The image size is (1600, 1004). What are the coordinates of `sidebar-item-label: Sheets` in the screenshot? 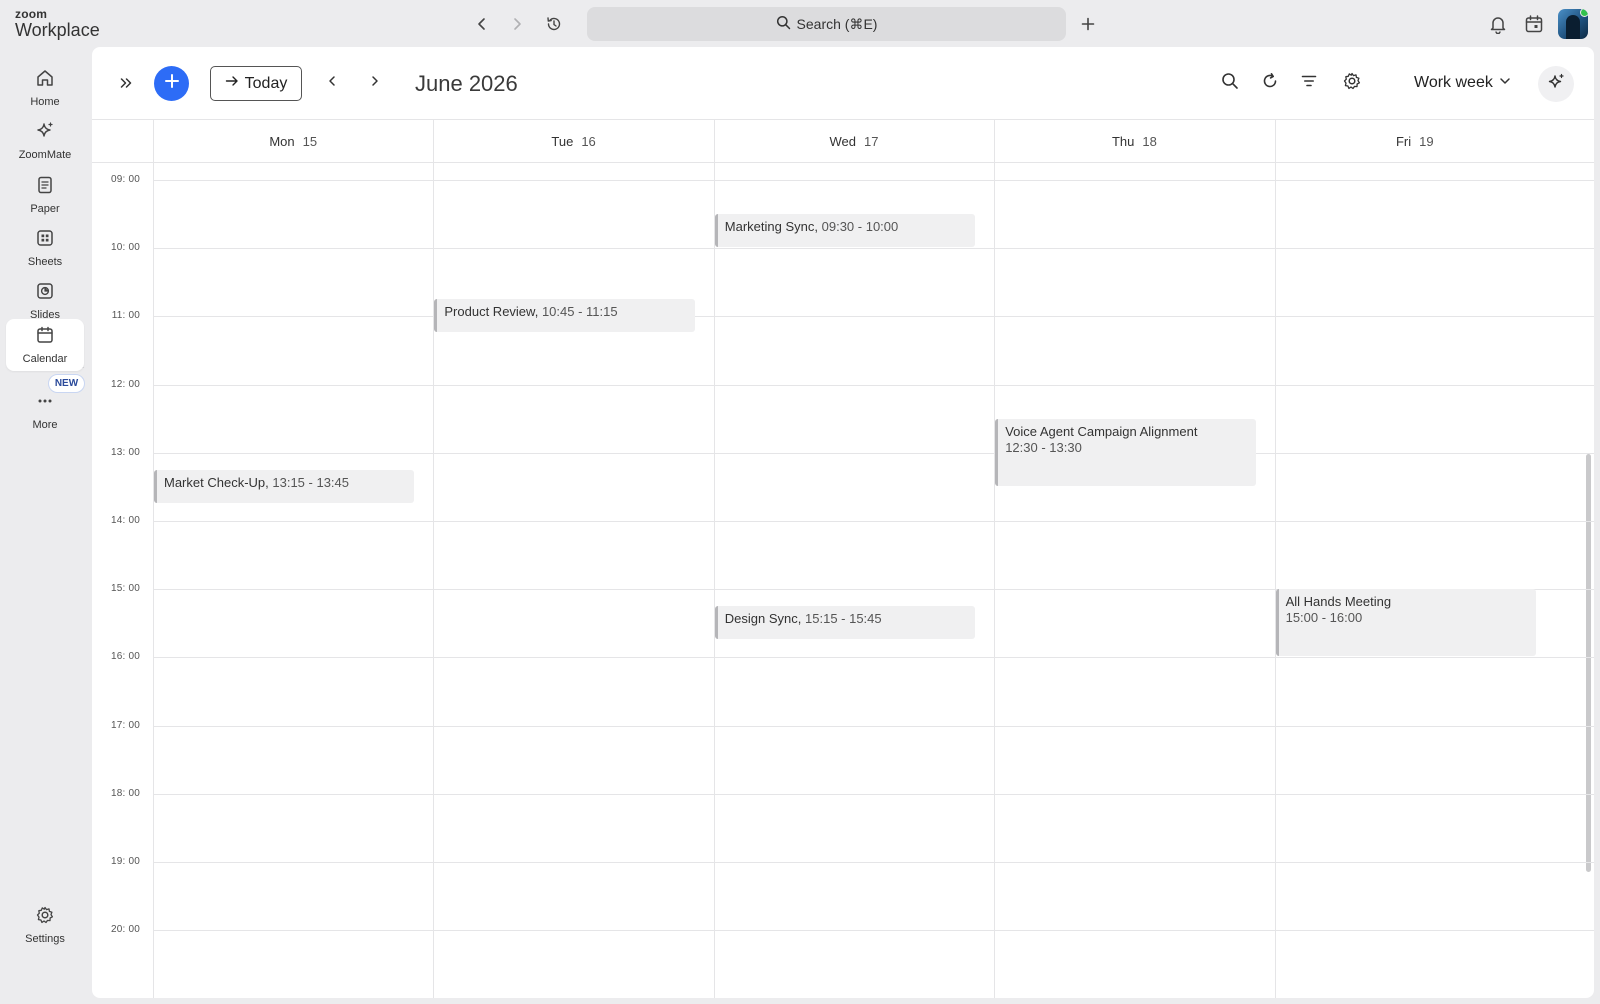 It's located at (45, 262).